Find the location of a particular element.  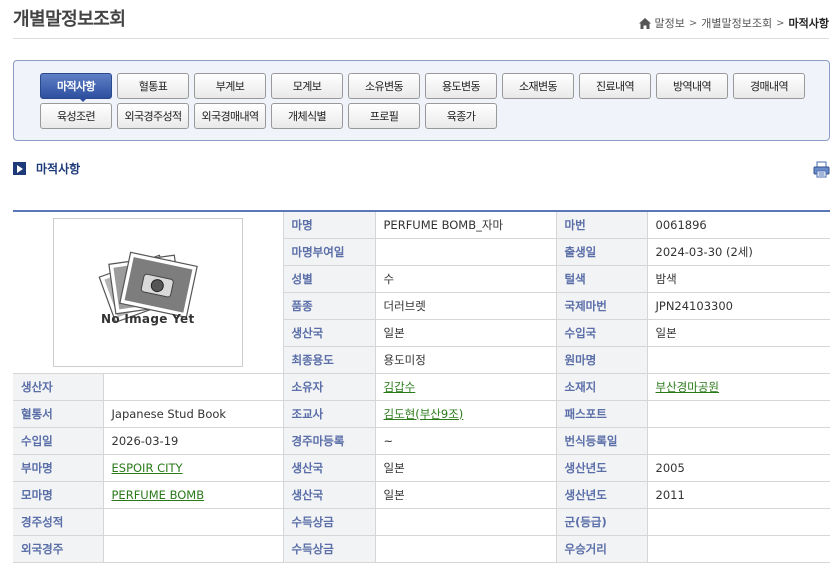

tab-row-2: 육성조련 외국경주성적 외국경매내역 개체식별 프로필 육종가 is located at coordinates (271, 116).